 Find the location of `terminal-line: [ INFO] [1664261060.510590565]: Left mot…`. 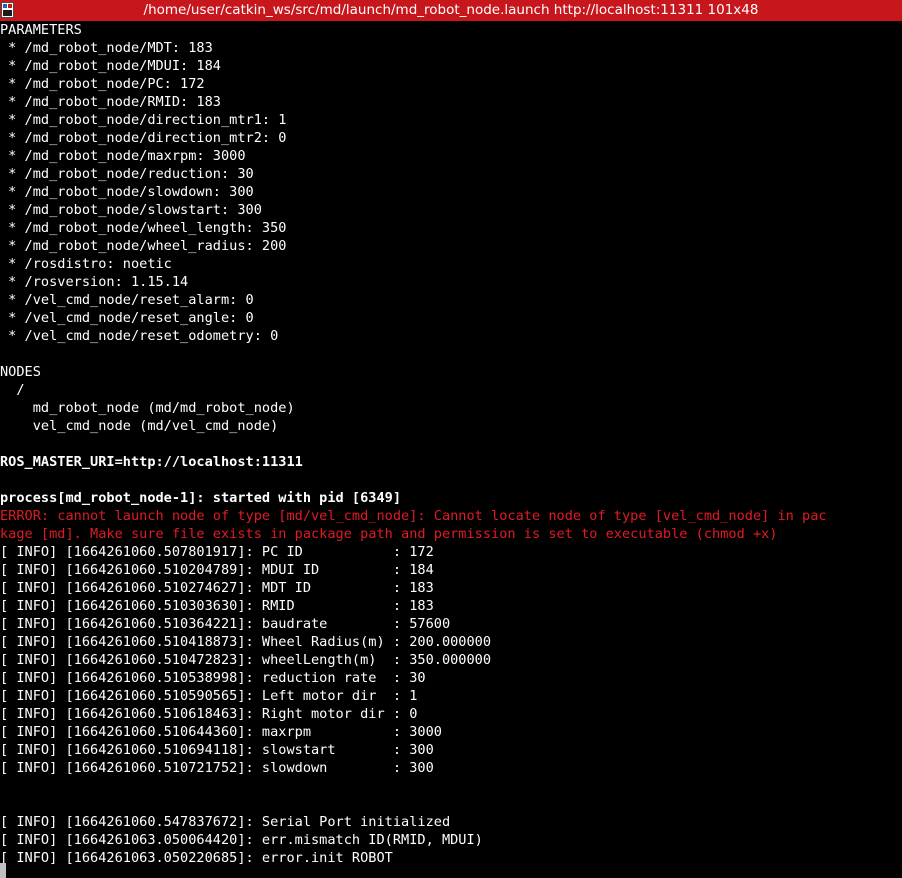

terminal-line: [ INFO] [1664261060.510590565]: Left mot… is located at coordinates (209, 696).